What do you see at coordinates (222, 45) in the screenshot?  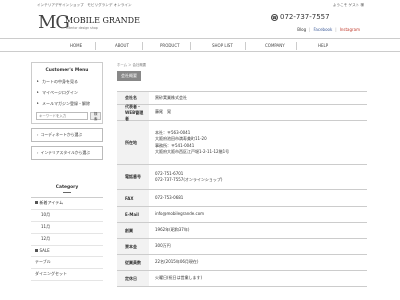 I see `nav-shop-list: SHOP LIST` at bounding box center [222, 45].